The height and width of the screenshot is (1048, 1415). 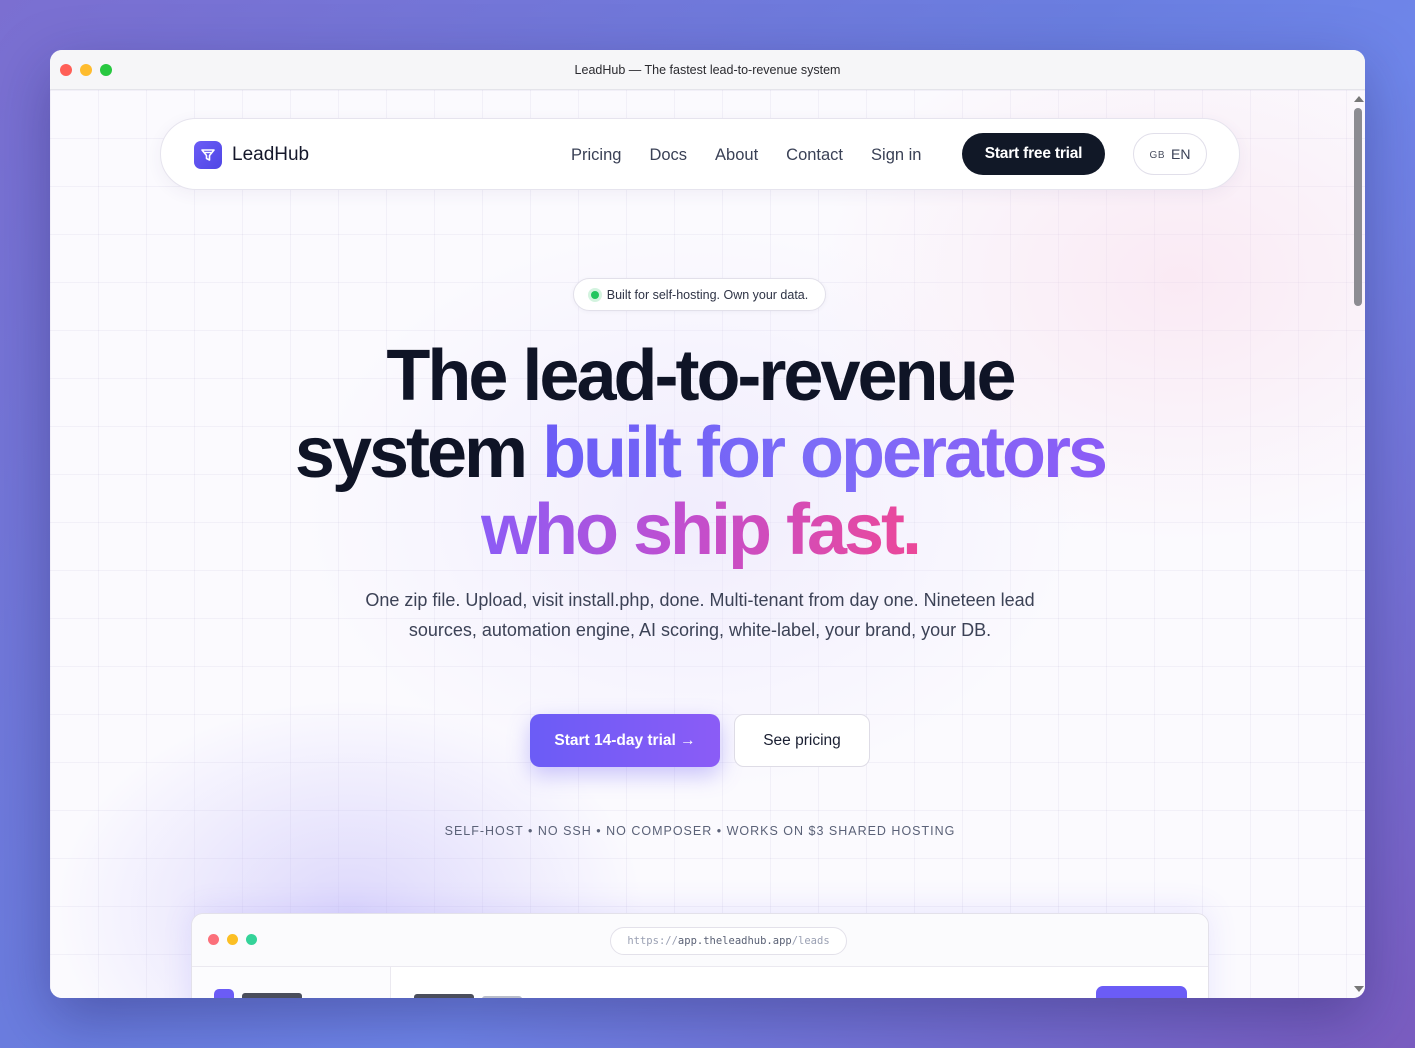 What do you see at coordinates (736, 155) in the screenshot?
I see `nav-link-about: About` at bounding box center [736, 155].